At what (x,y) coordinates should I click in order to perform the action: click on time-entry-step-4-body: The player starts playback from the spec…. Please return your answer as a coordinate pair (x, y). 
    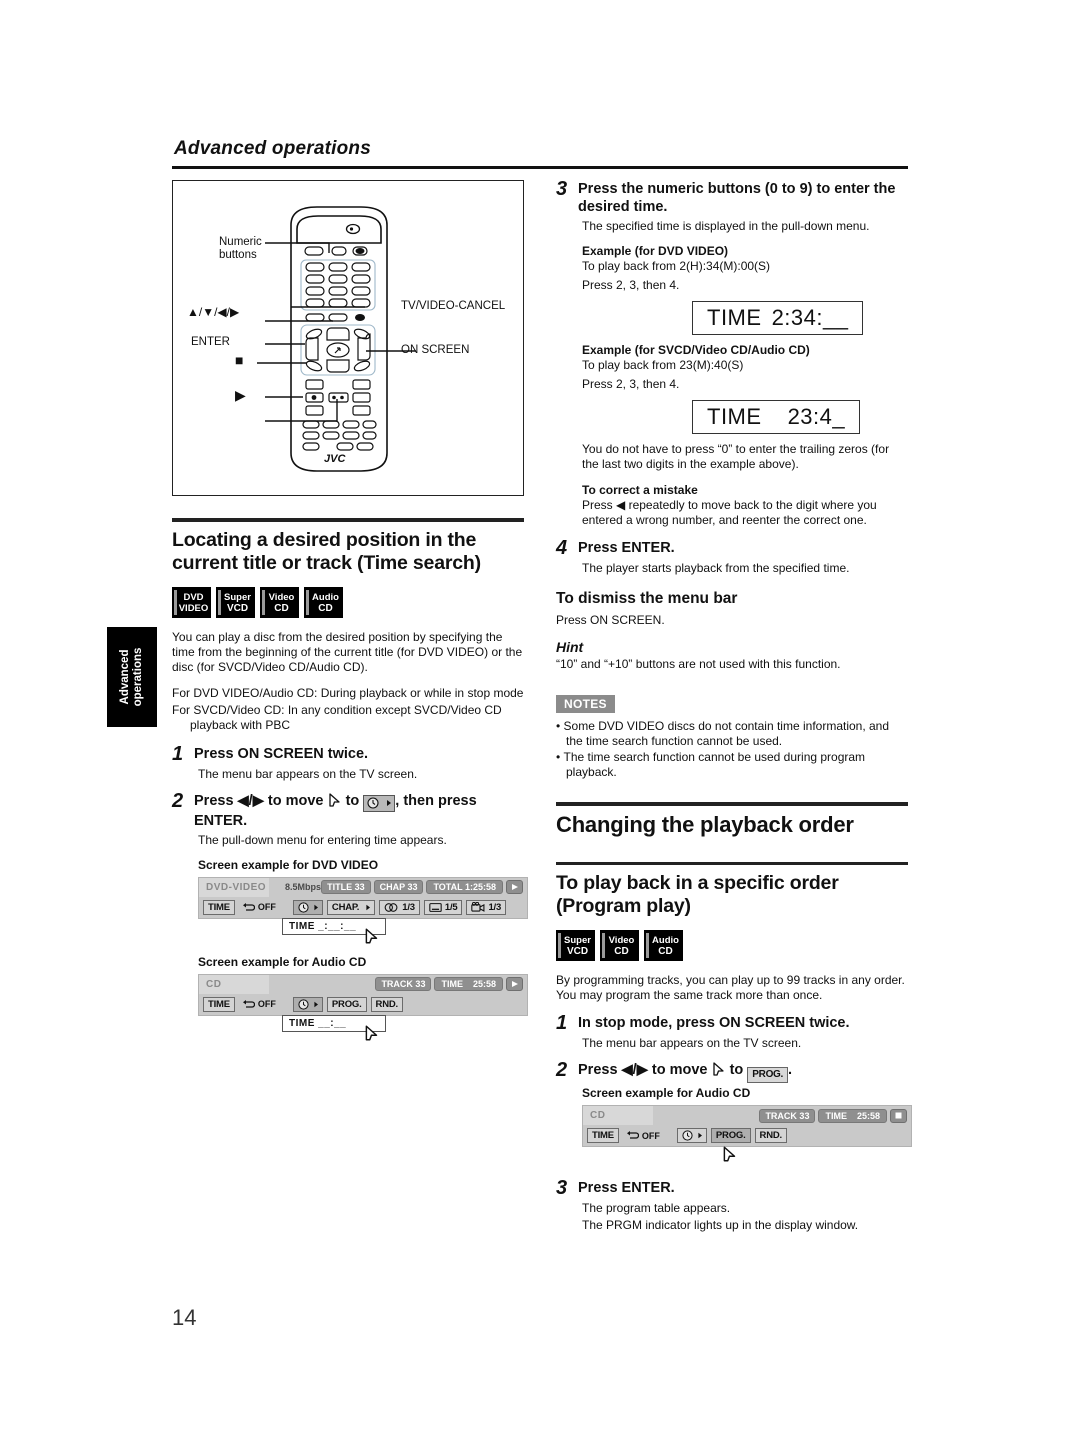
    Looking at the image, I should click on (716, 568).